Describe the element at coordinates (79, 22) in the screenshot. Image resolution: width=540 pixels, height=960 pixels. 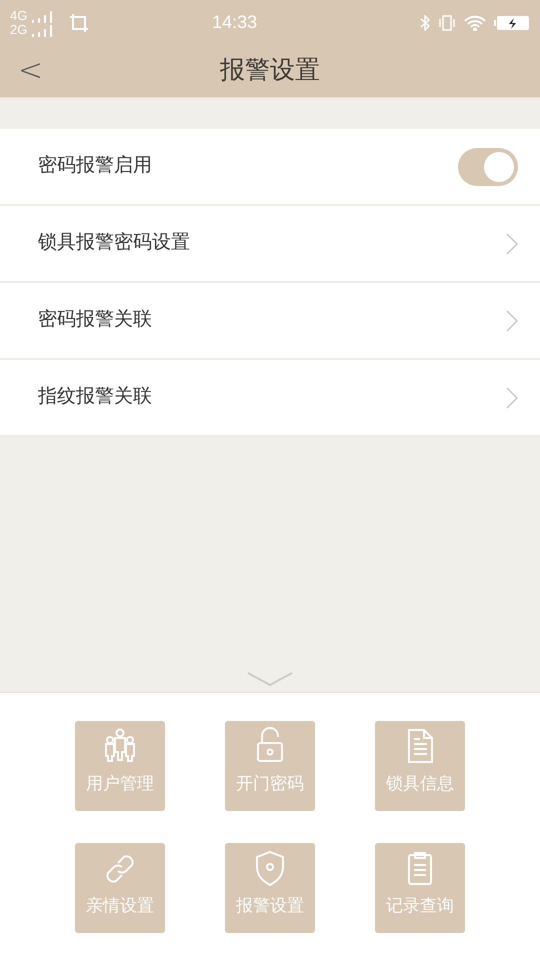
I see `screenshot-icon` at that location.